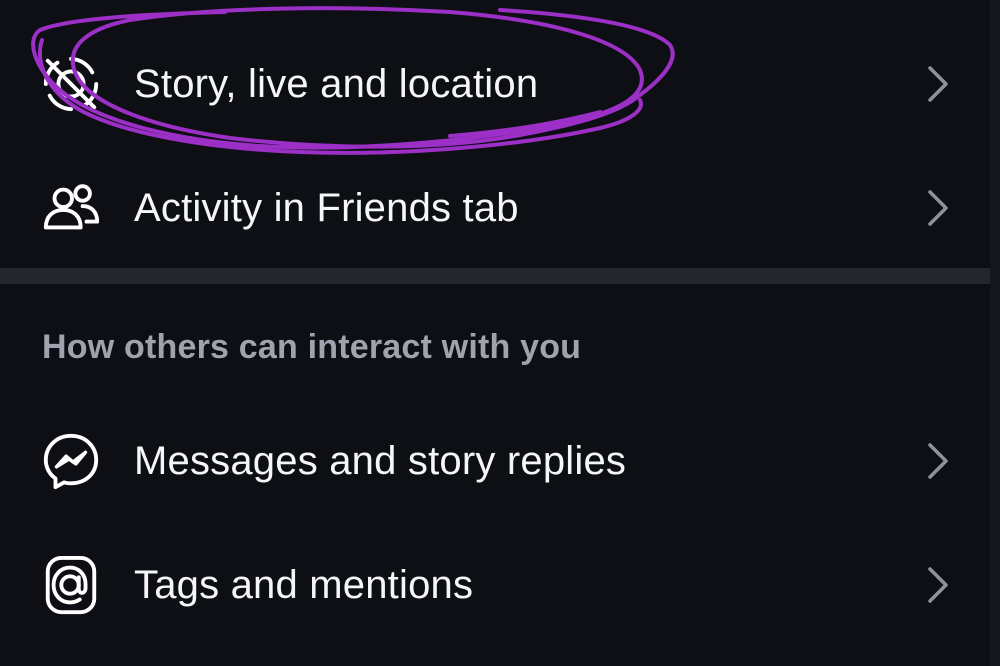  Describe the element at coordinates (995, 333) in the screenshot. I see `screen-edge` at that location.